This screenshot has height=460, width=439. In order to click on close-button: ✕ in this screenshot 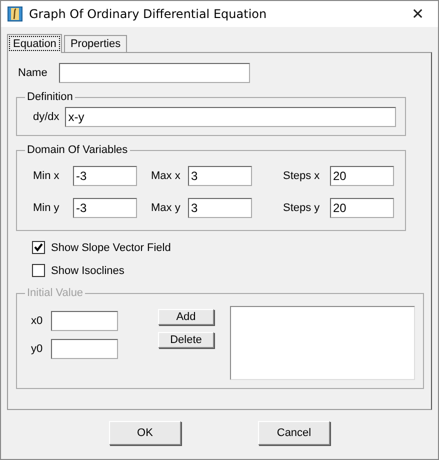, I will do `click(418, 14)`.